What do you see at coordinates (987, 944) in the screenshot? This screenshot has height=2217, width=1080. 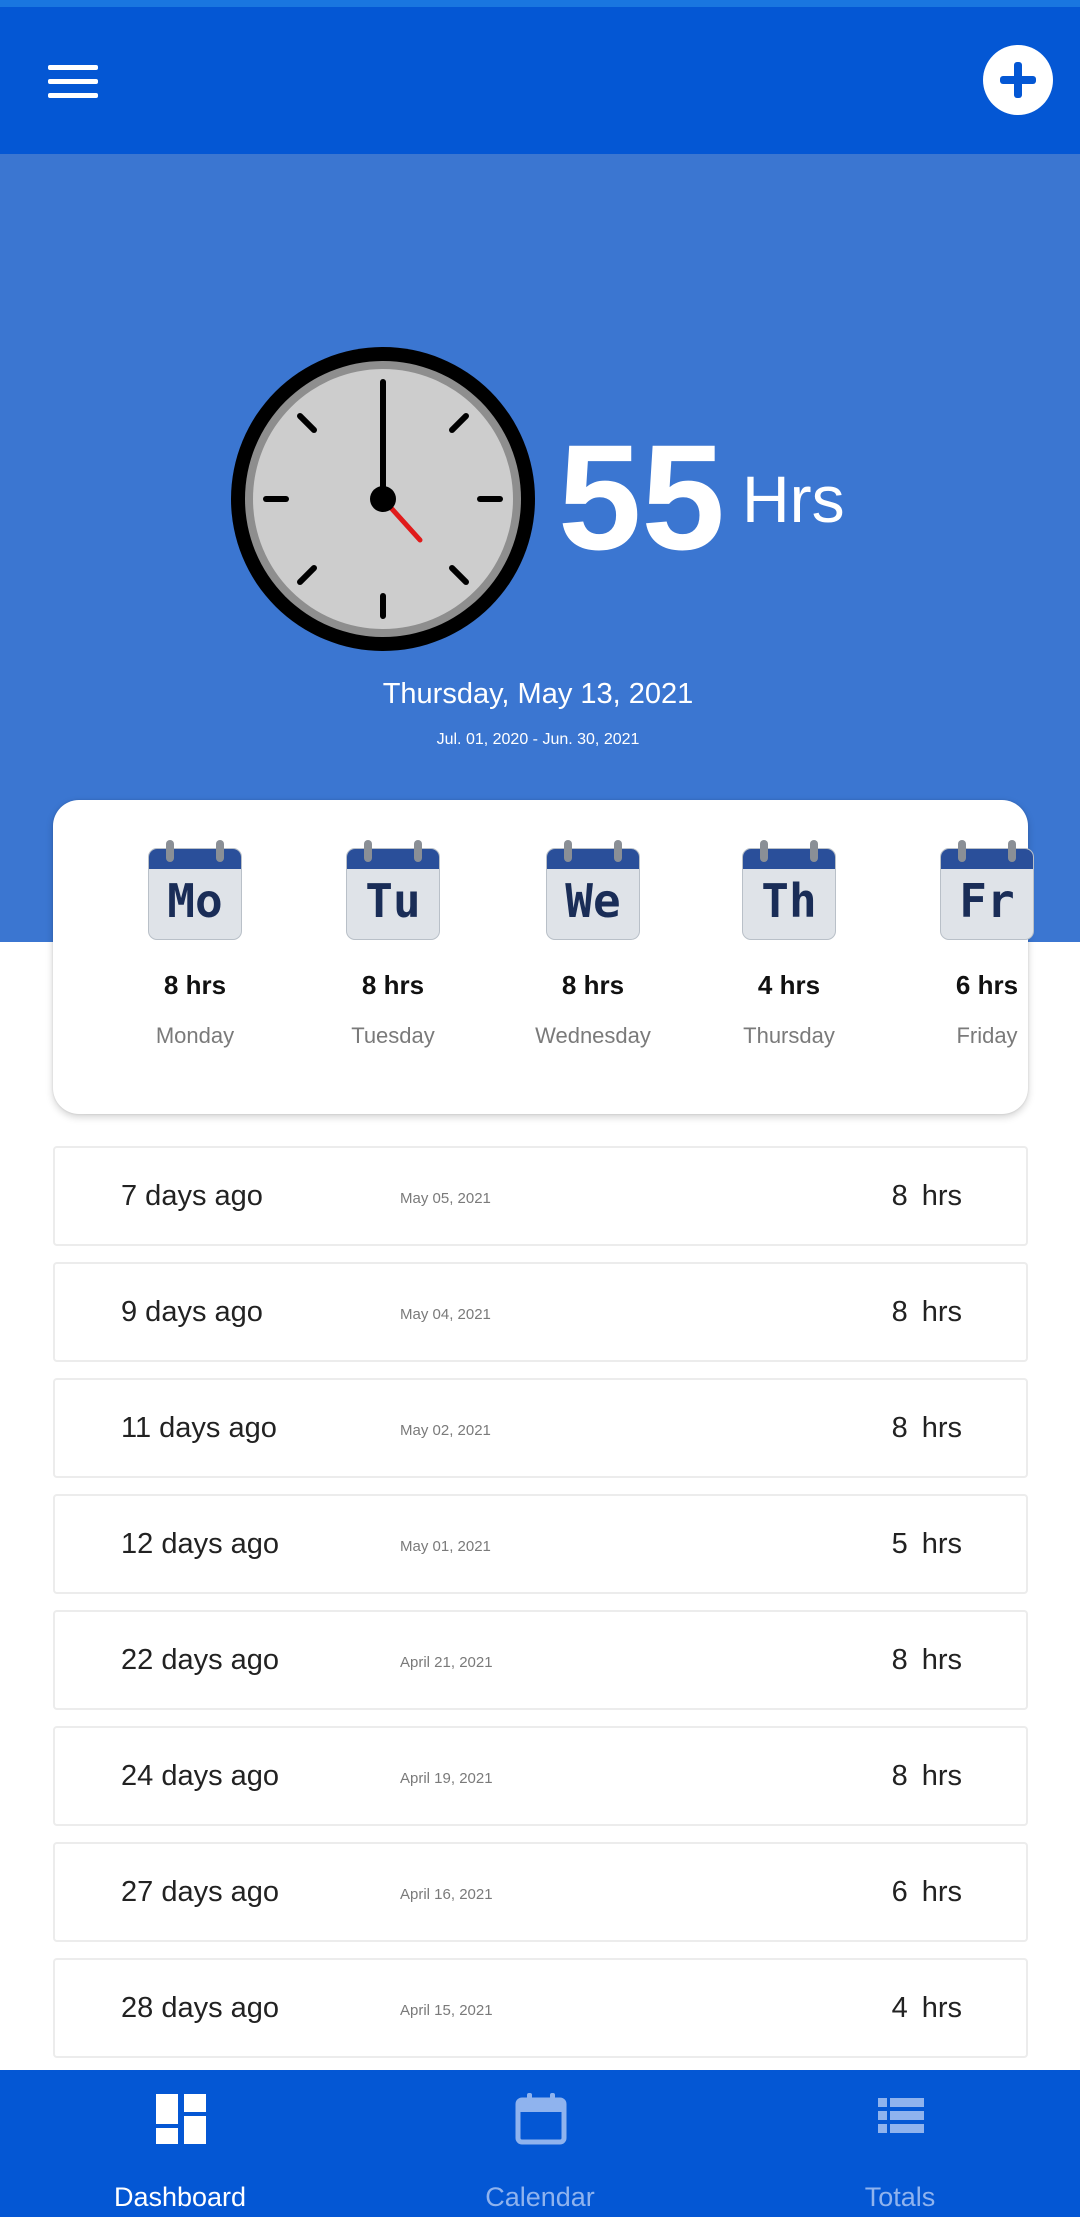 I see `weekday-friday: Fr 6 hrs Friday` at bounding box center [987, 944].